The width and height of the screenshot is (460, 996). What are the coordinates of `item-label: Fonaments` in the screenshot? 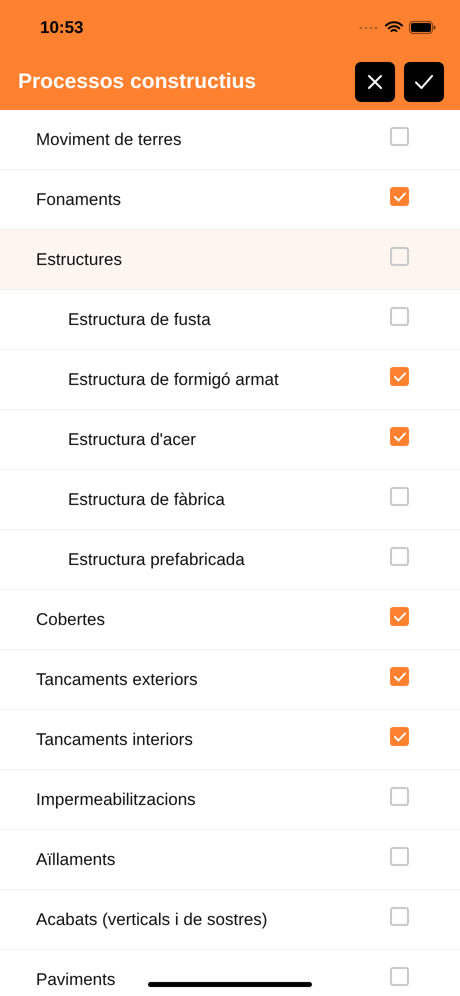 It's located at (79, 200).